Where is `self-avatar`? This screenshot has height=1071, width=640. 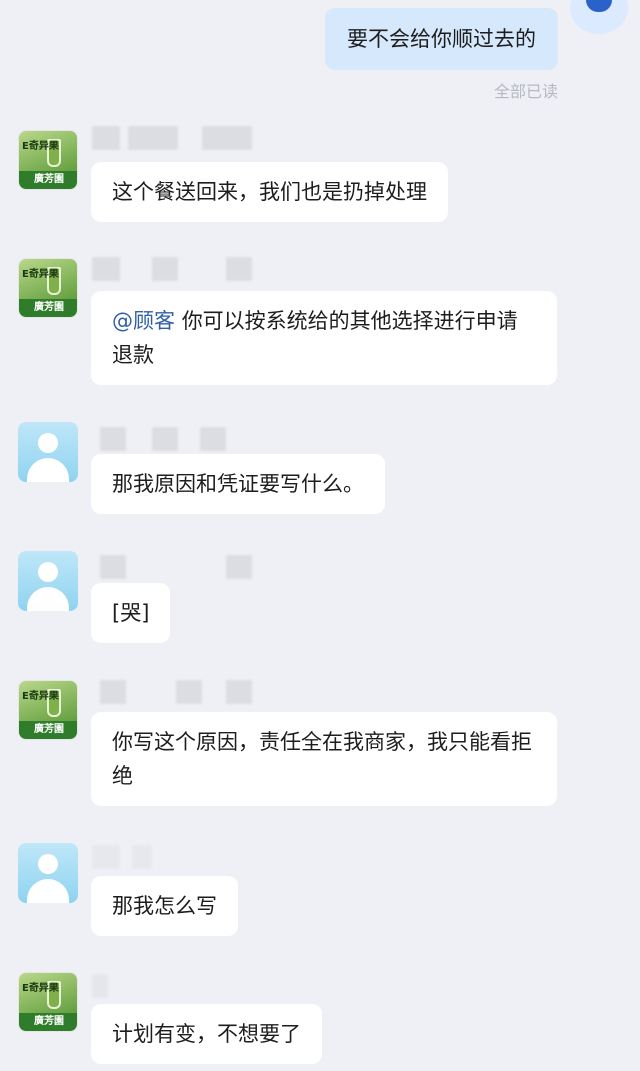
self-avatar is located at coordinates (599, 17).